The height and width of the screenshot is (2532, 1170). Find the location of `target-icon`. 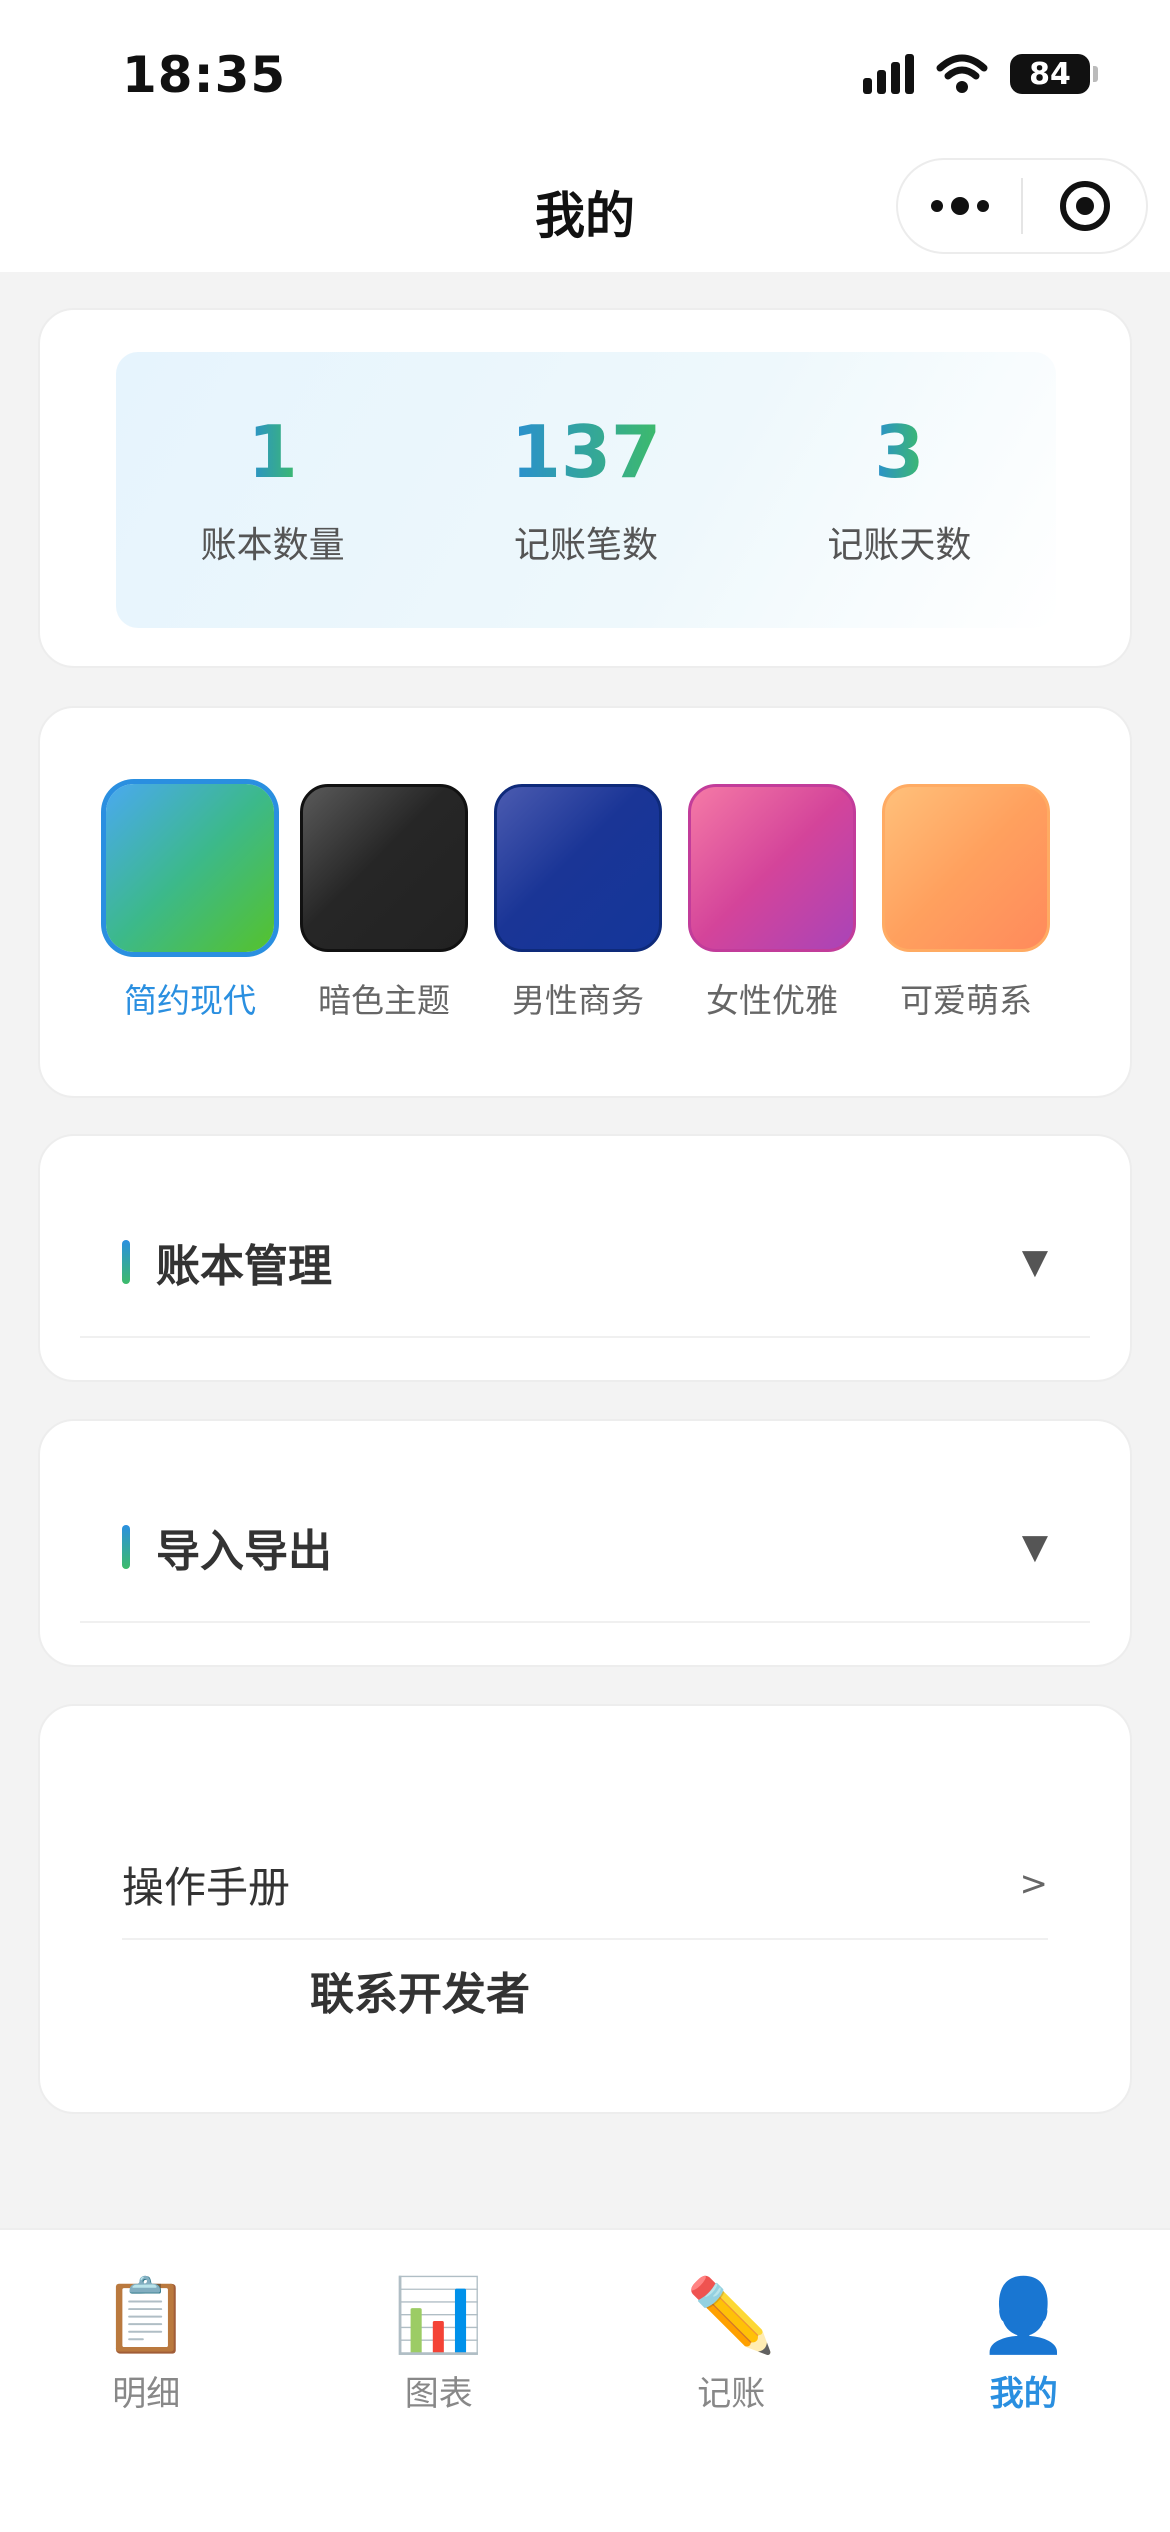

target-icon is located at coordinates (1084, 206).